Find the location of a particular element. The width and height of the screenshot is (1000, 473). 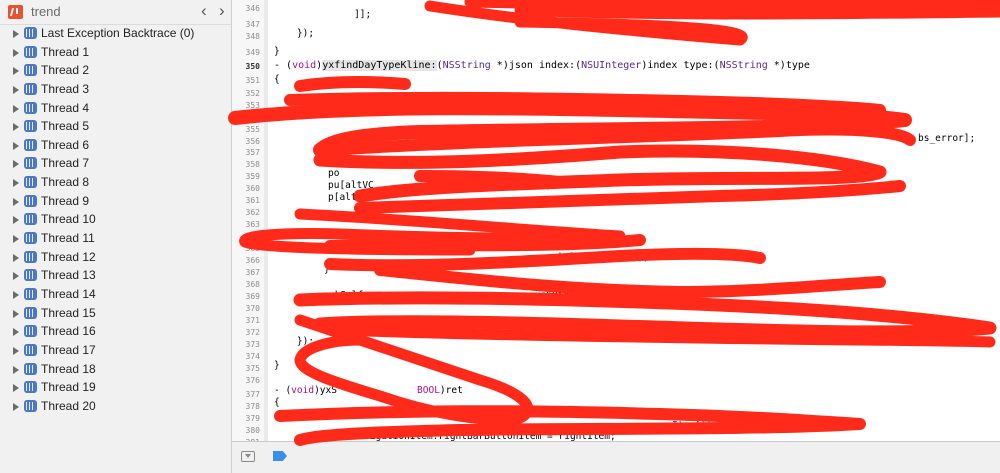

thread-row: Thread 19 is located at coordinates (115, 387).